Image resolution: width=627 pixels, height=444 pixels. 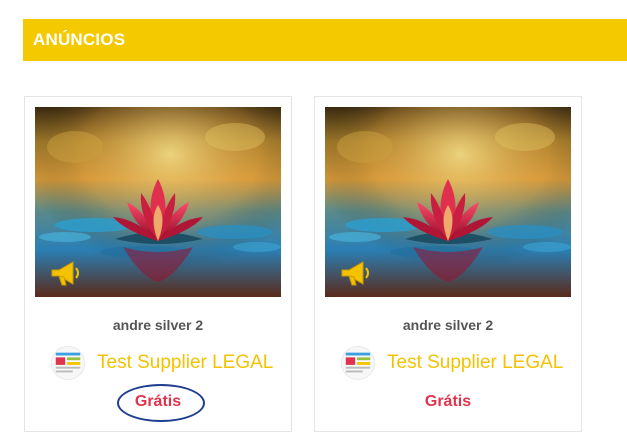 I want to click on section-header: ANÚNCIOS, so click(x=325, y=40).